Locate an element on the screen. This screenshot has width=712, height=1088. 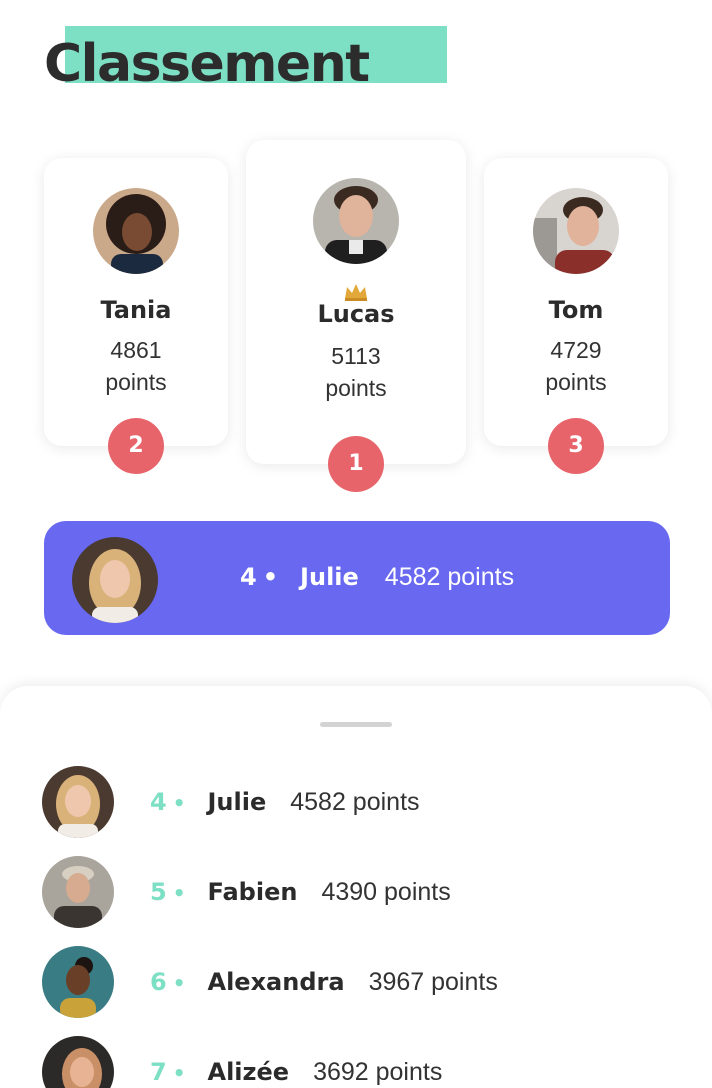
list-item-text: 6 • Alexandra 3967 points is located at coordinates (324, 982).